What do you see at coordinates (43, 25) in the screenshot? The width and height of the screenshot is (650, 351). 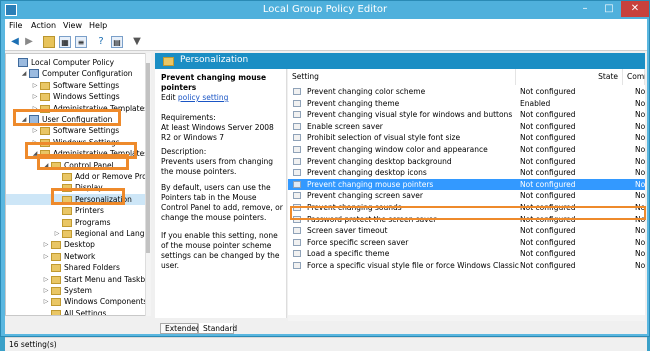 I see `menu-action: Action` at bounding box center [43, 25].